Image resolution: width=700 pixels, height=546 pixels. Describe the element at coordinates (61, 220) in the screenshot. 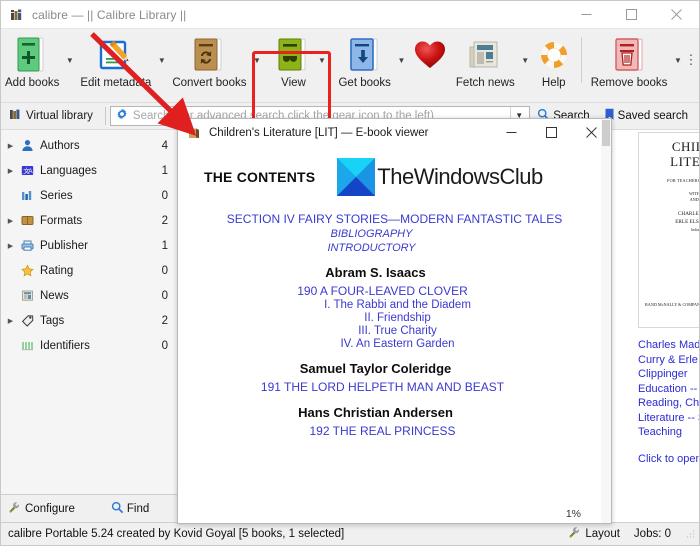

I see `sidebar-label-formats: Formats` at that location.